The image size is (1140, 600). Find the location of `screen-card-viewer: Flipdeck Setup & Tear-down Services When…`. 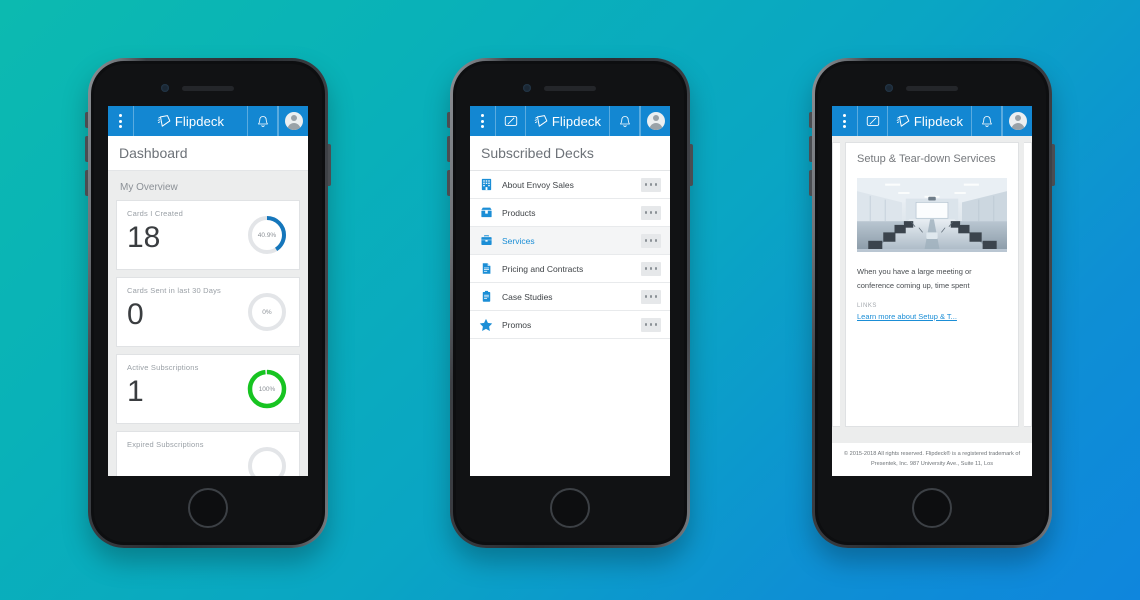

screen-card-viewer: Flipdeck Setup & Tear-down Services When… is located at coordinates (932, 291).